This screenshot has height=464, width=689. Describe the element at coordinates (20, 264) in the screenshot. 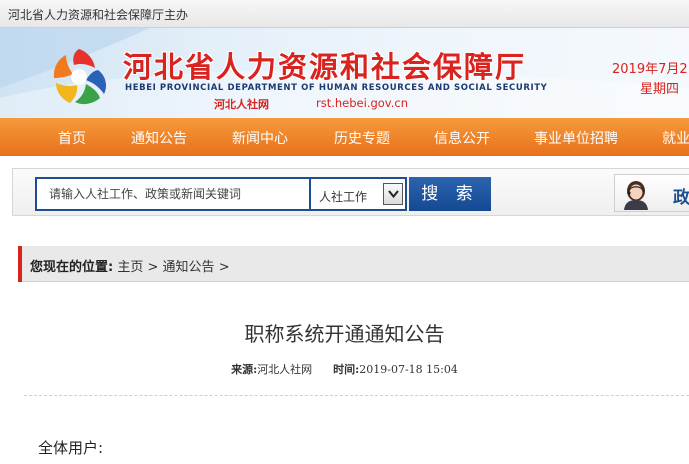

I see `breadcrumb-accent-bar` at that location.